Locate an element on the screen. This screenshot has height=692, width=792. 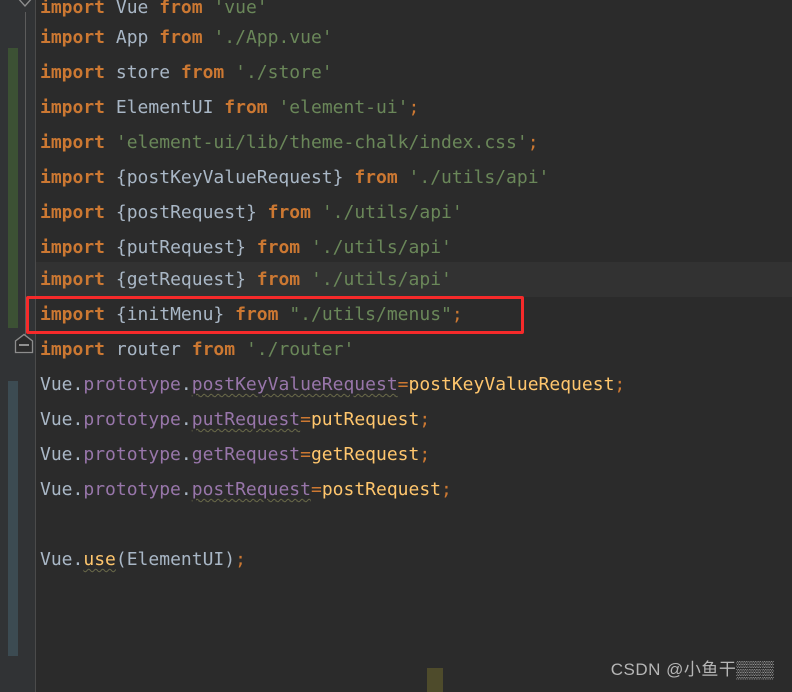
code-line: Vue.prototype.getRequest=getRequest; is located at coordinates (414, 454).